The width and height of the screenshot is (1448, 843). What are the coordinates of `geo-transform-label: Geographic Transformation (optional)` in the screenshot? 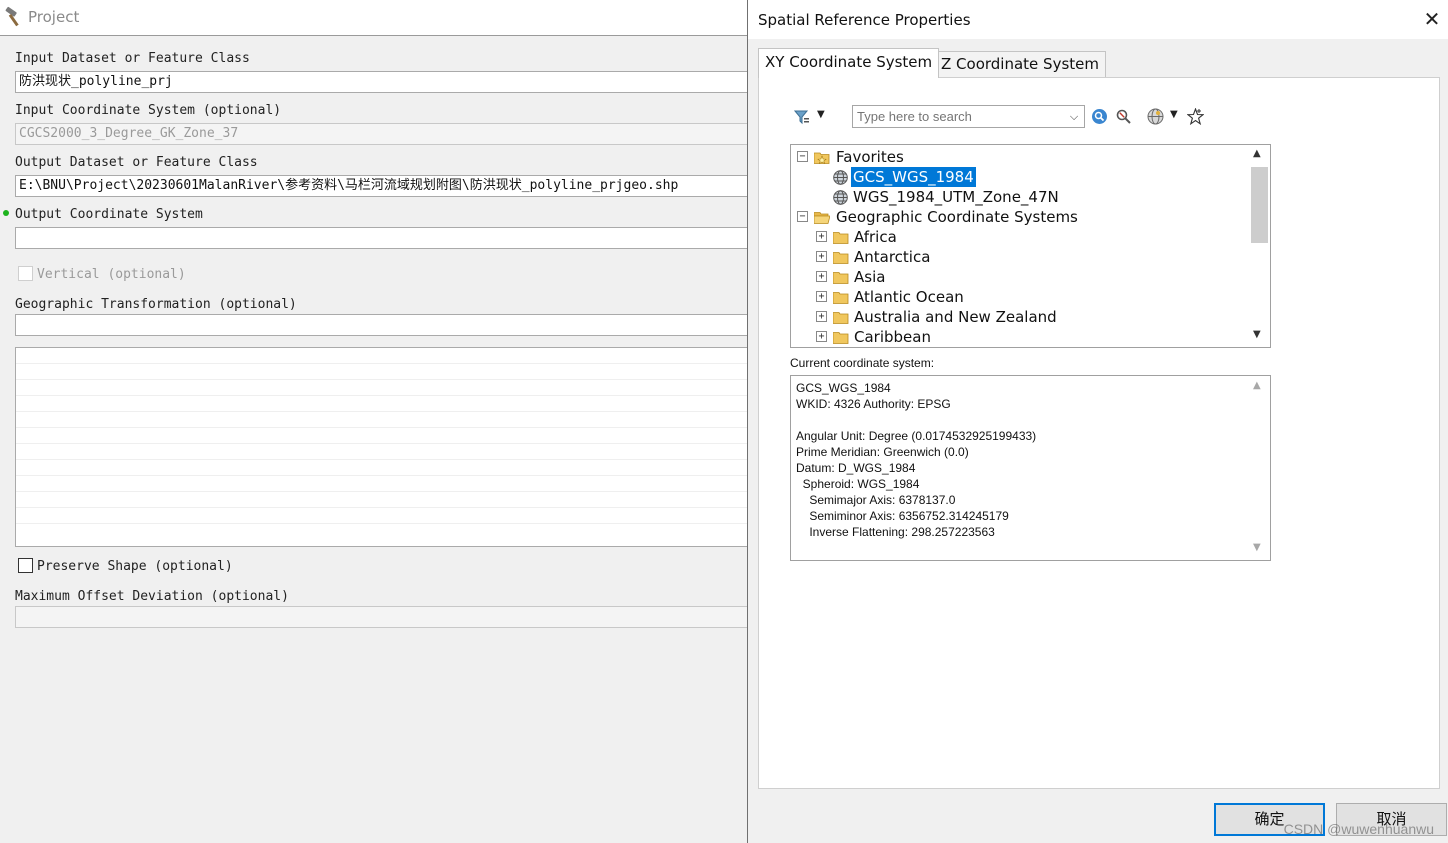 It's located at (156, 304).